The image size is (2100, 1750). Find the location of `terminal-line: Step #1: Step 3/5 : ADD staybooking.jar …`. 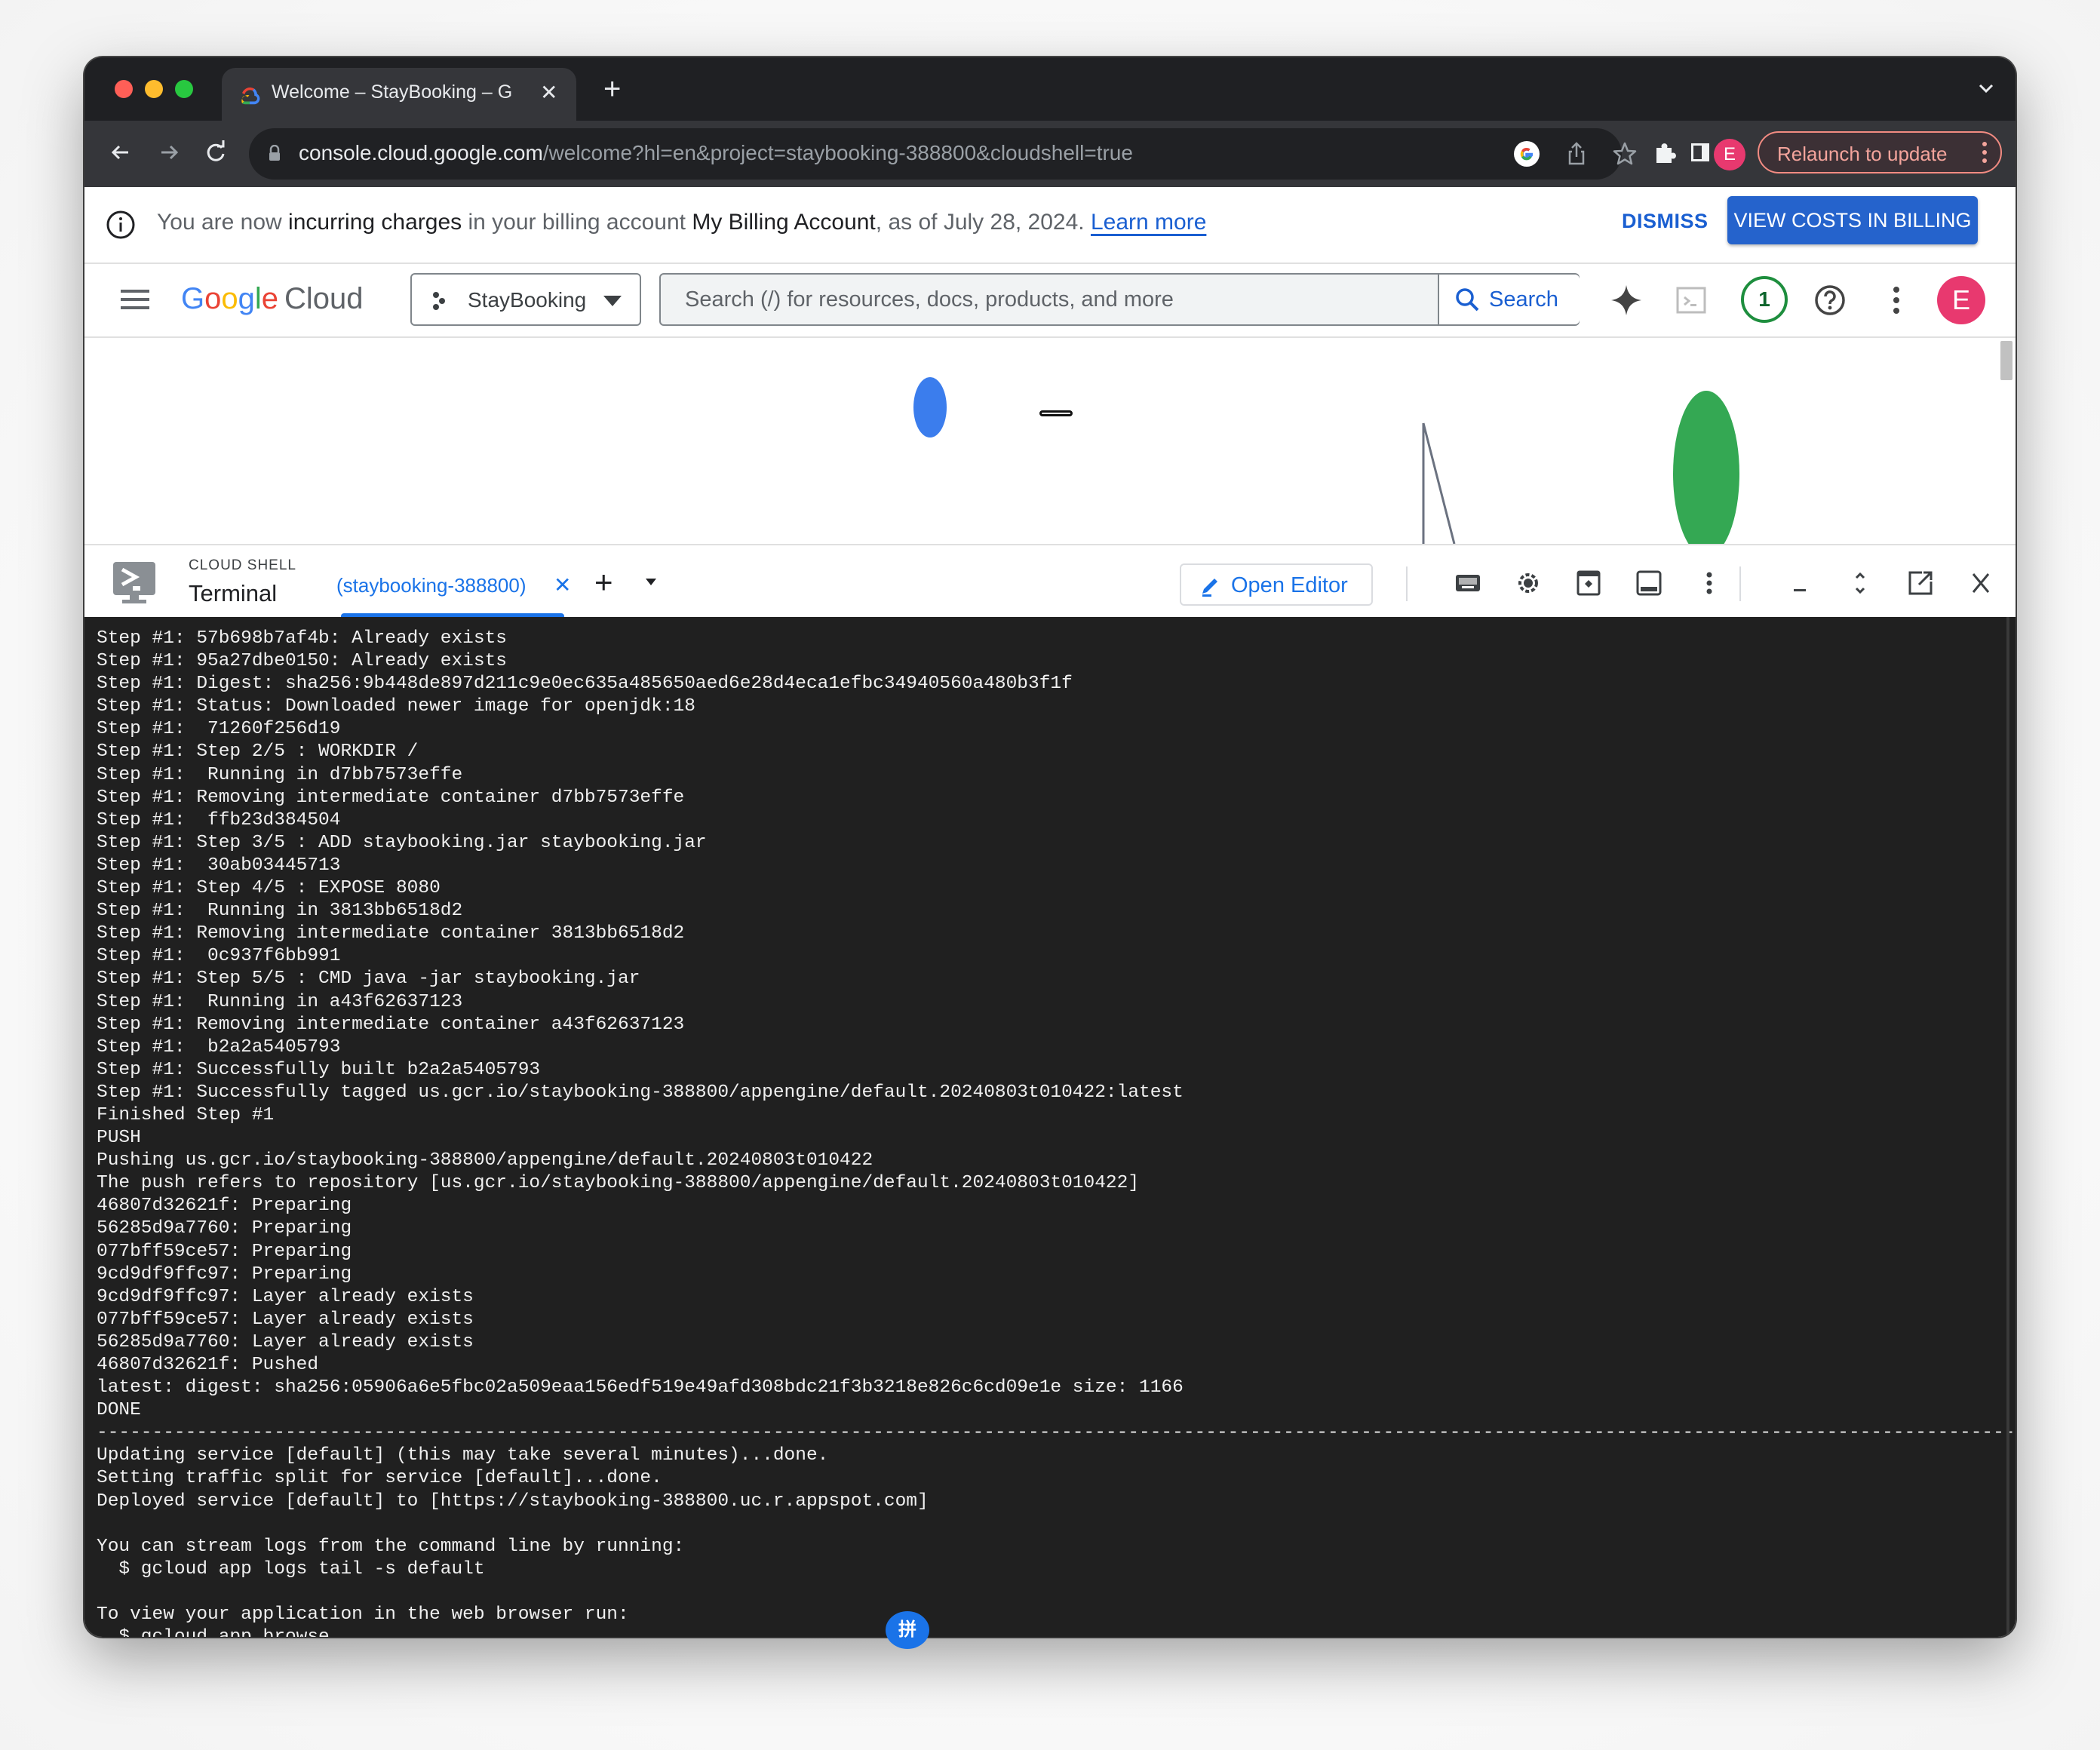

terminal-line: Step #1: Step 3/5 : ADD staybooking.jar … is located at coordinates (402, 842).